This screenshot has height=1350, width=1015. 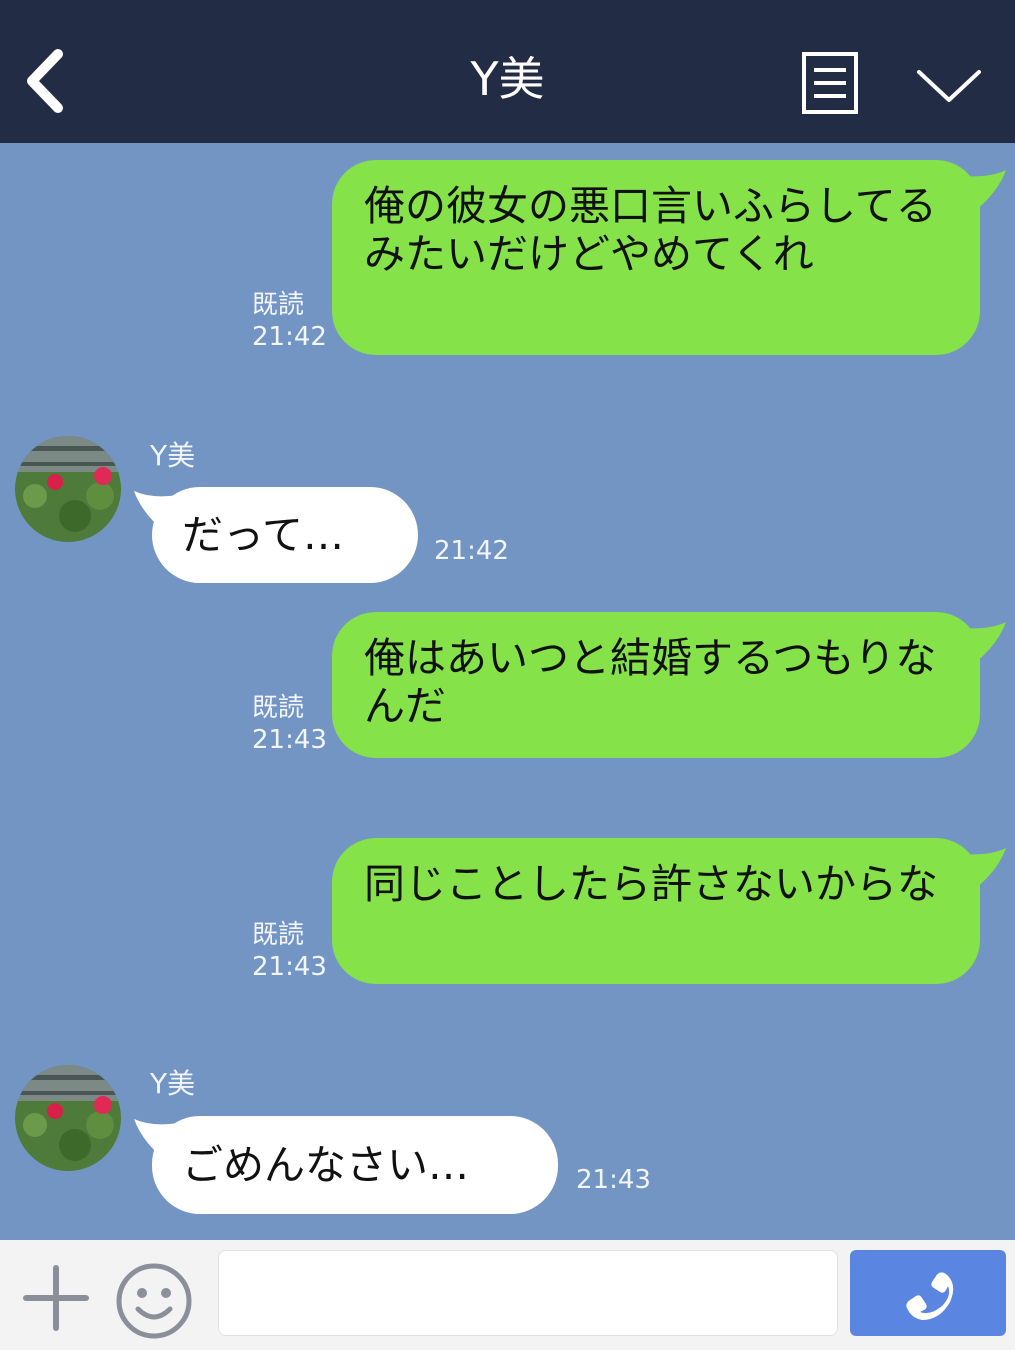 I want to click on notes-button, so click(x=830, y=83).